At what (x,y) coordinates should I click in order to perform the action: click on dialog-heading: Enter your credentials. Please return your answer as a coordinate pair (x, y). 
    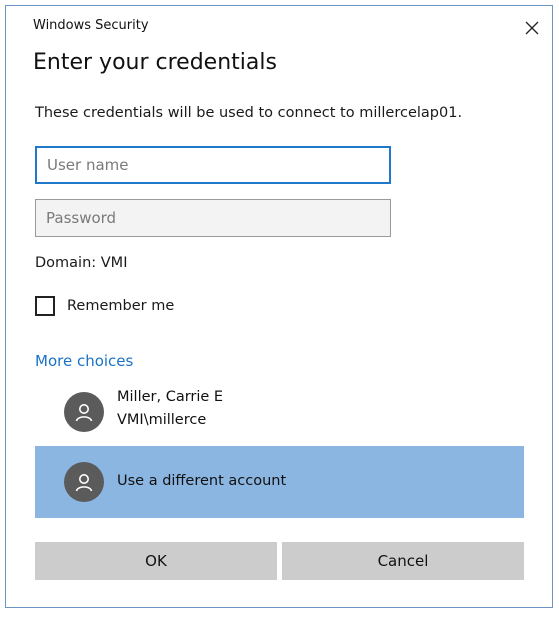
    Looking at the image, I should click on (155, 62).